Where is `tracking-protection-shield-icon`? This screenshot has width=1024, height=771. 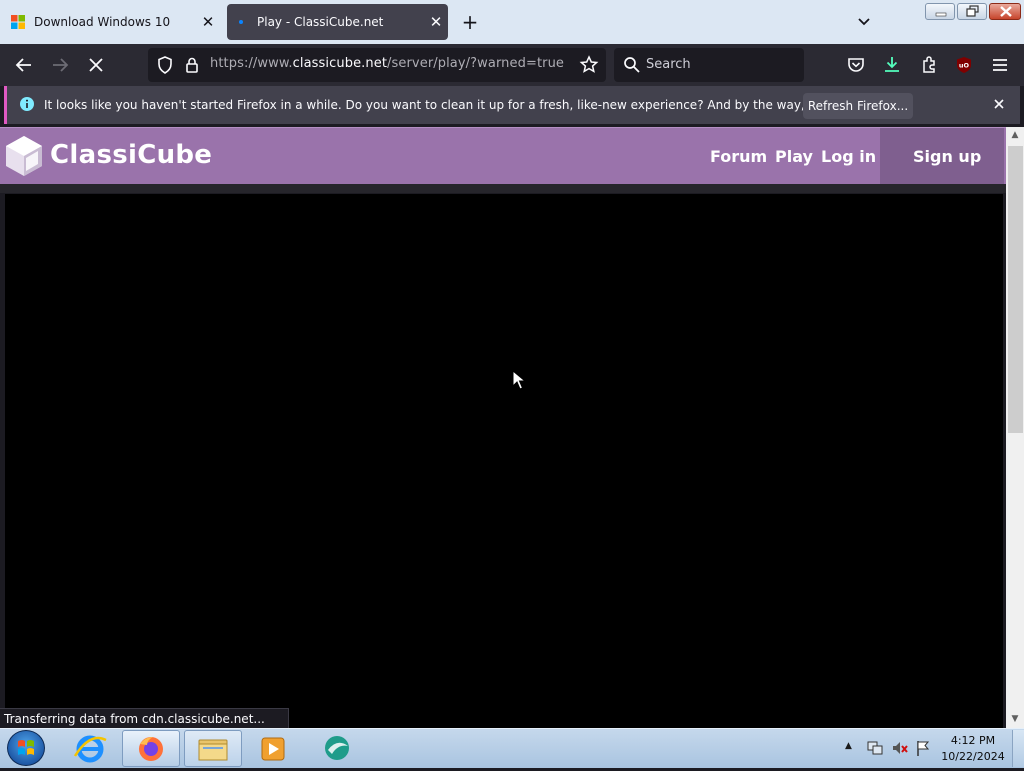
tracking-protection-shield-icon is located at coordinates (165, 65).